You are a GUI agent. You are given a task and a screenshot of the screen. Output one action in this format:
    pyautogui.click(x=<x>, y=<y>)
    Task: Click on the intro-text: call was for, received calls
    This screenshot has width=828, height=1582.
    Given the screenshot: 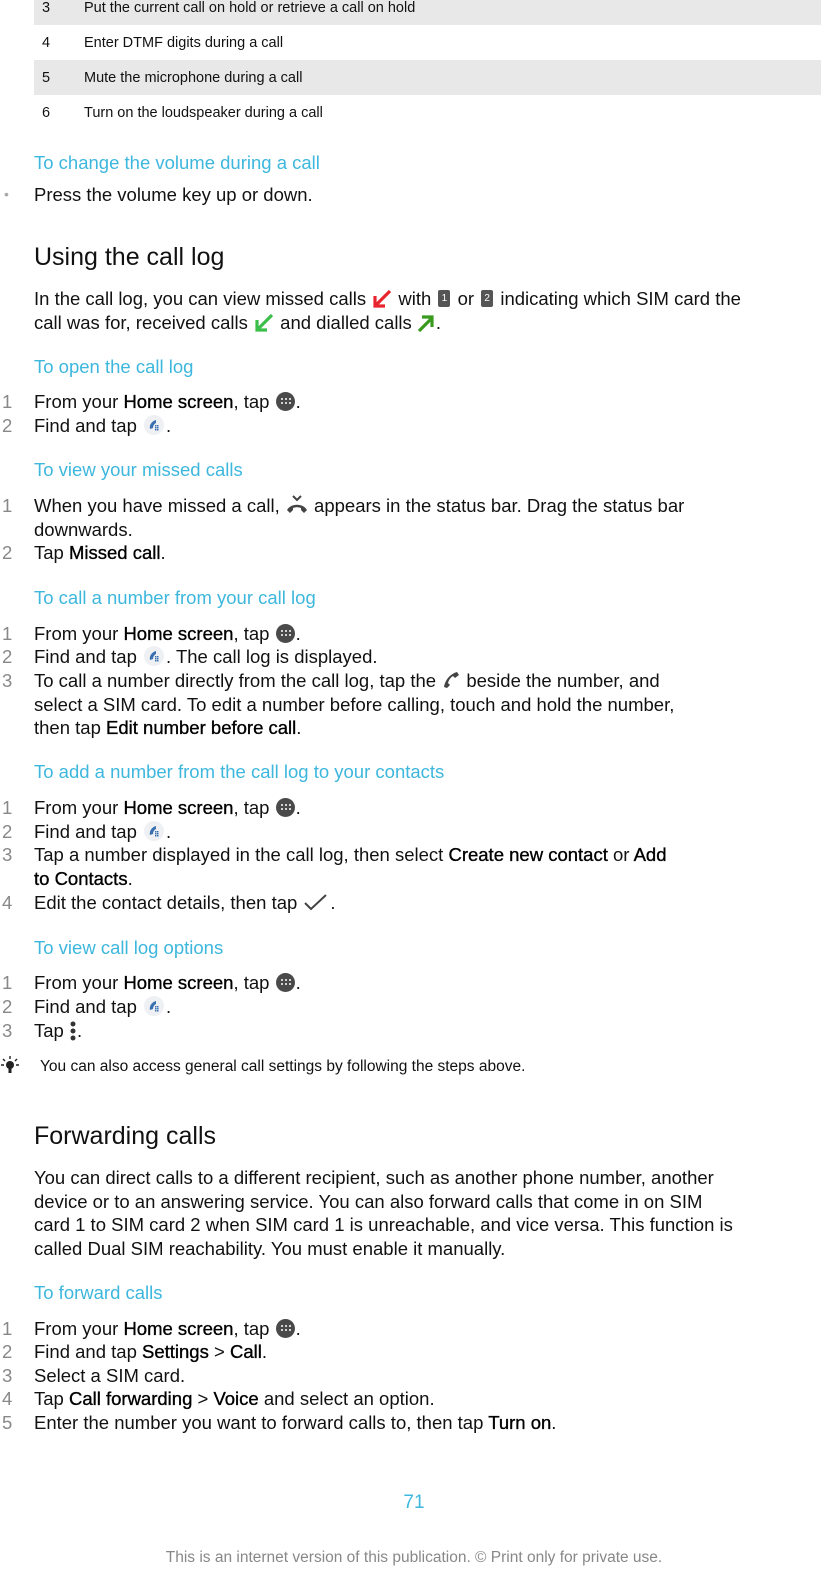 What is the action you would take?
    pyautogui.click(x=141, y=322)
    